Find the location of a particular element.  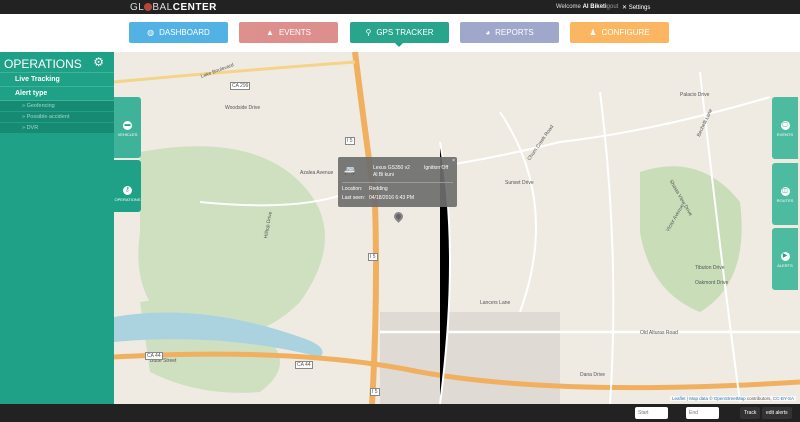

routes-icon: ◫ is located at coordinates (785, 191).